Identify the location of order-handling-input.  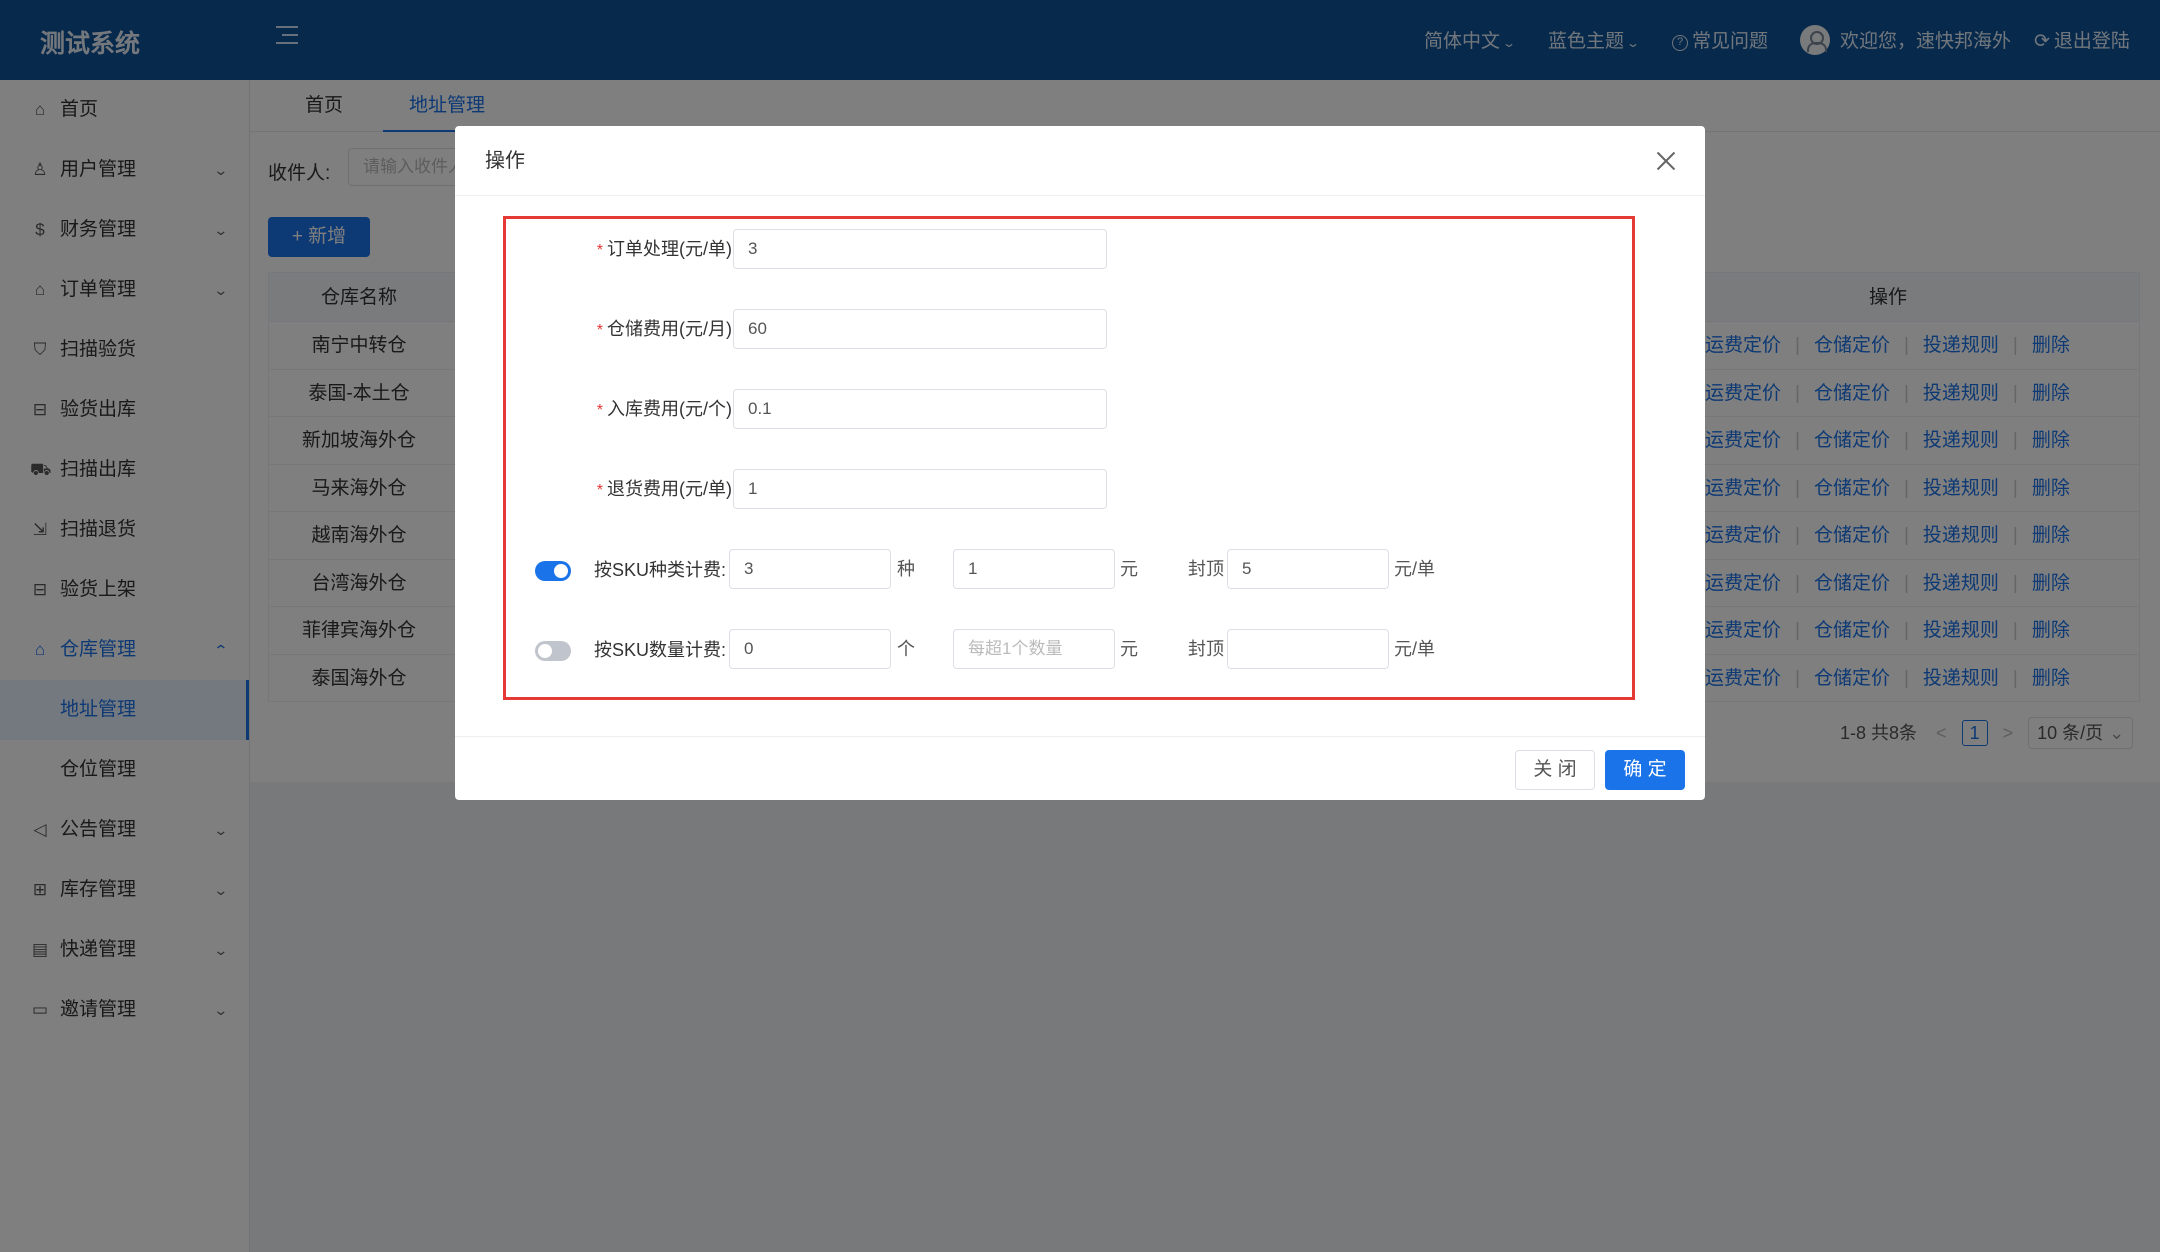
(920, 249).